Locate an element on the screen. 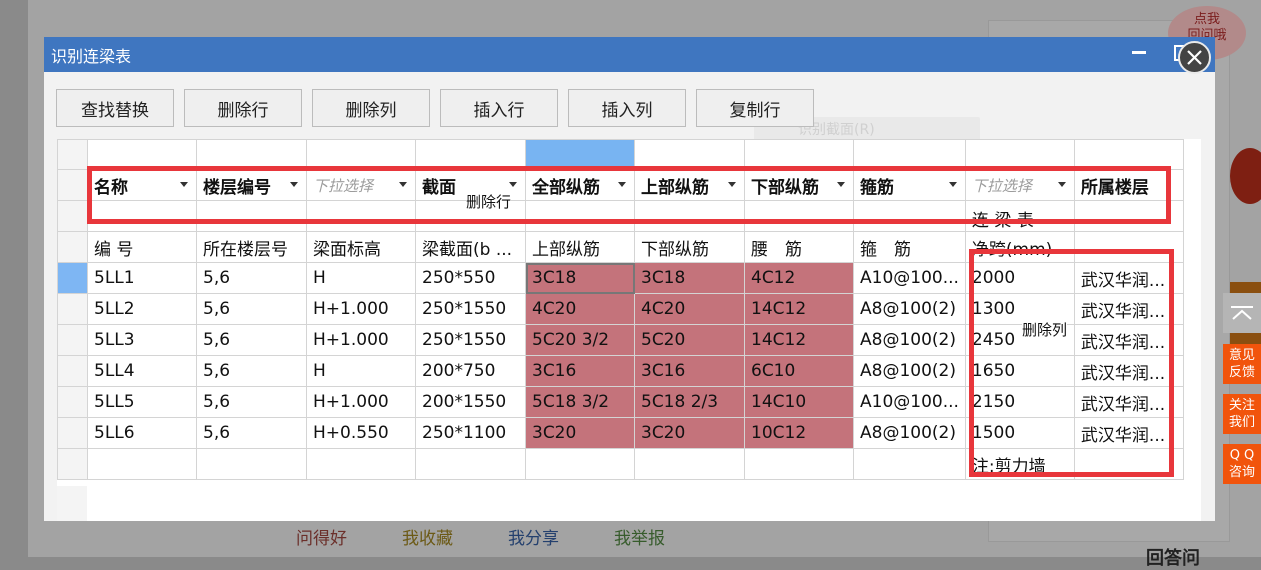 The image size is (1261, 570). feedback-button: 意见 反馈 is located at coordinates (1242, 364).